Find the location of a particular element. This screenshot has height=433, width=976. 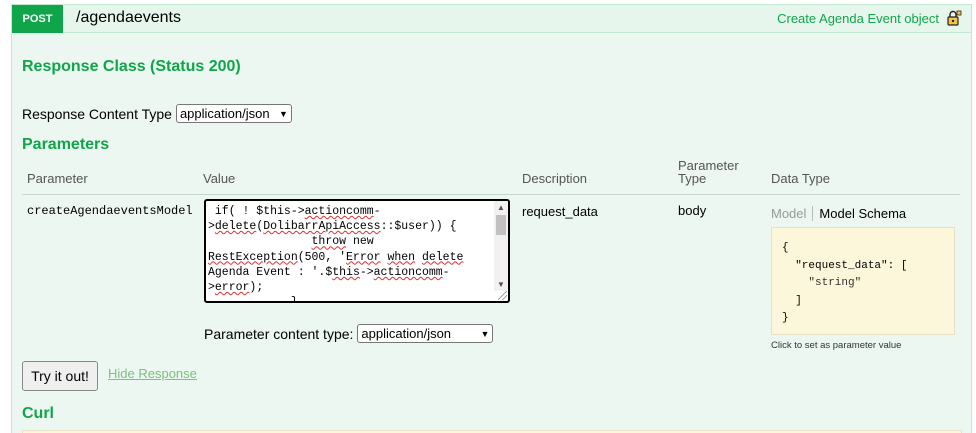

col-data-type: Data Type is located at coordinates (801, 178).